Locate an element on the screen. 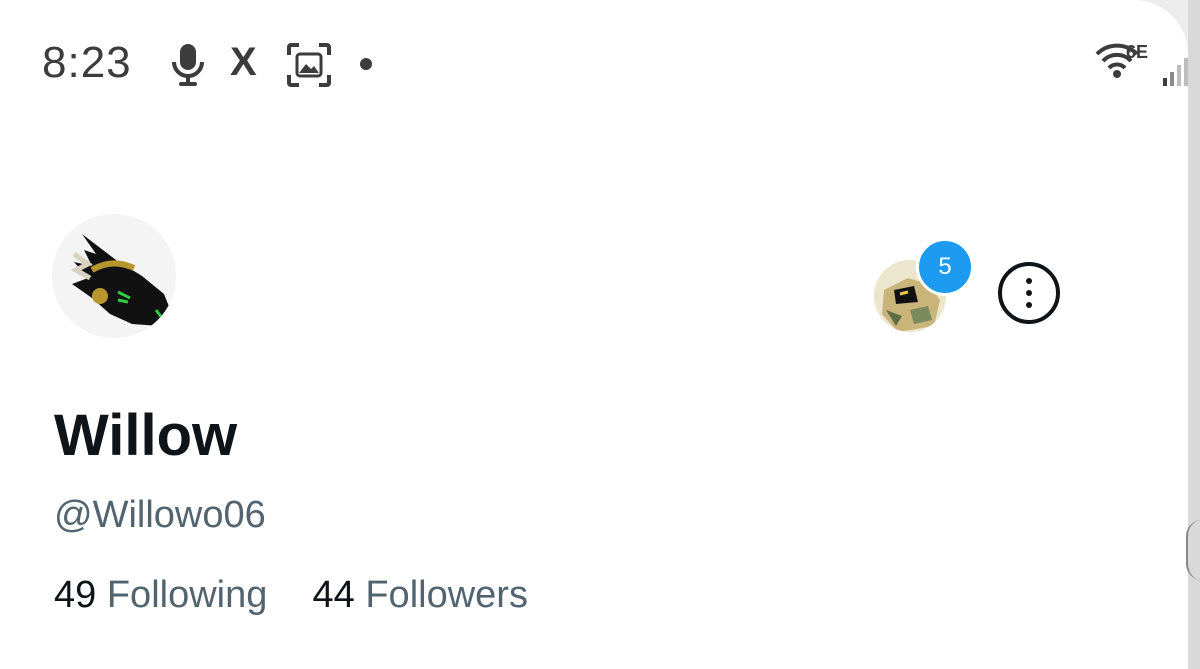  display-name: Willow is located at coordinates (146, 435).